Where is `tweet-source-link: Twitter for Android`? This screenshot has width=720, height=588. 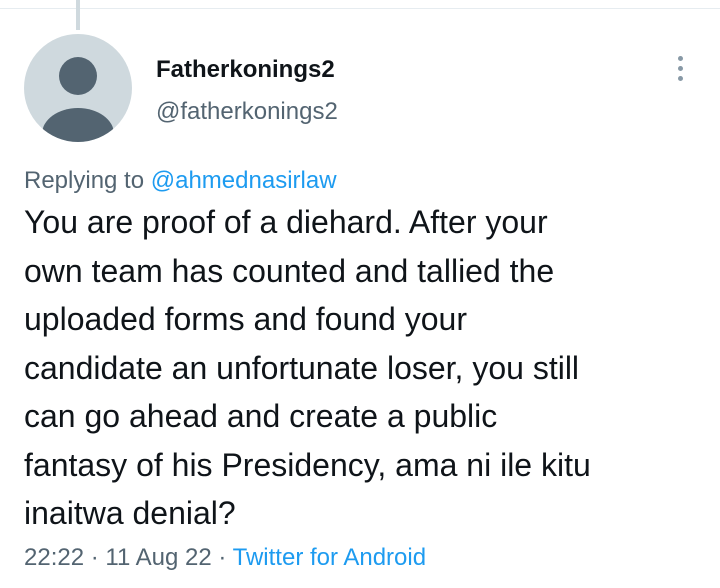 tweet-source-link: Twitter for Android is located at coordinates (329, 557).